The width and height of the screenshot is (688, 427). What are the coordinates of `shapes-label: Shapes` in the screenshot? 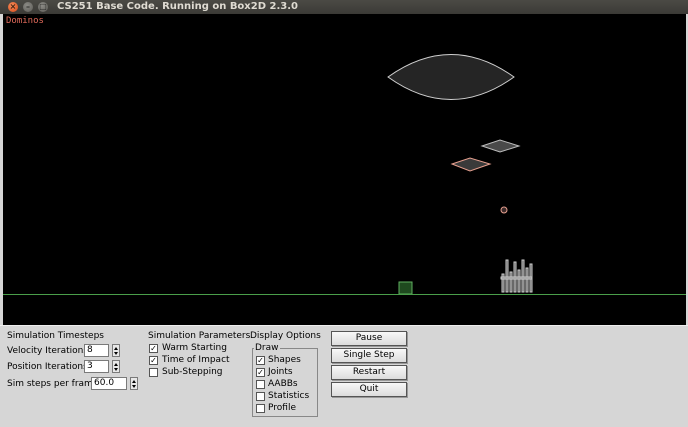 It's located at (284, 360).